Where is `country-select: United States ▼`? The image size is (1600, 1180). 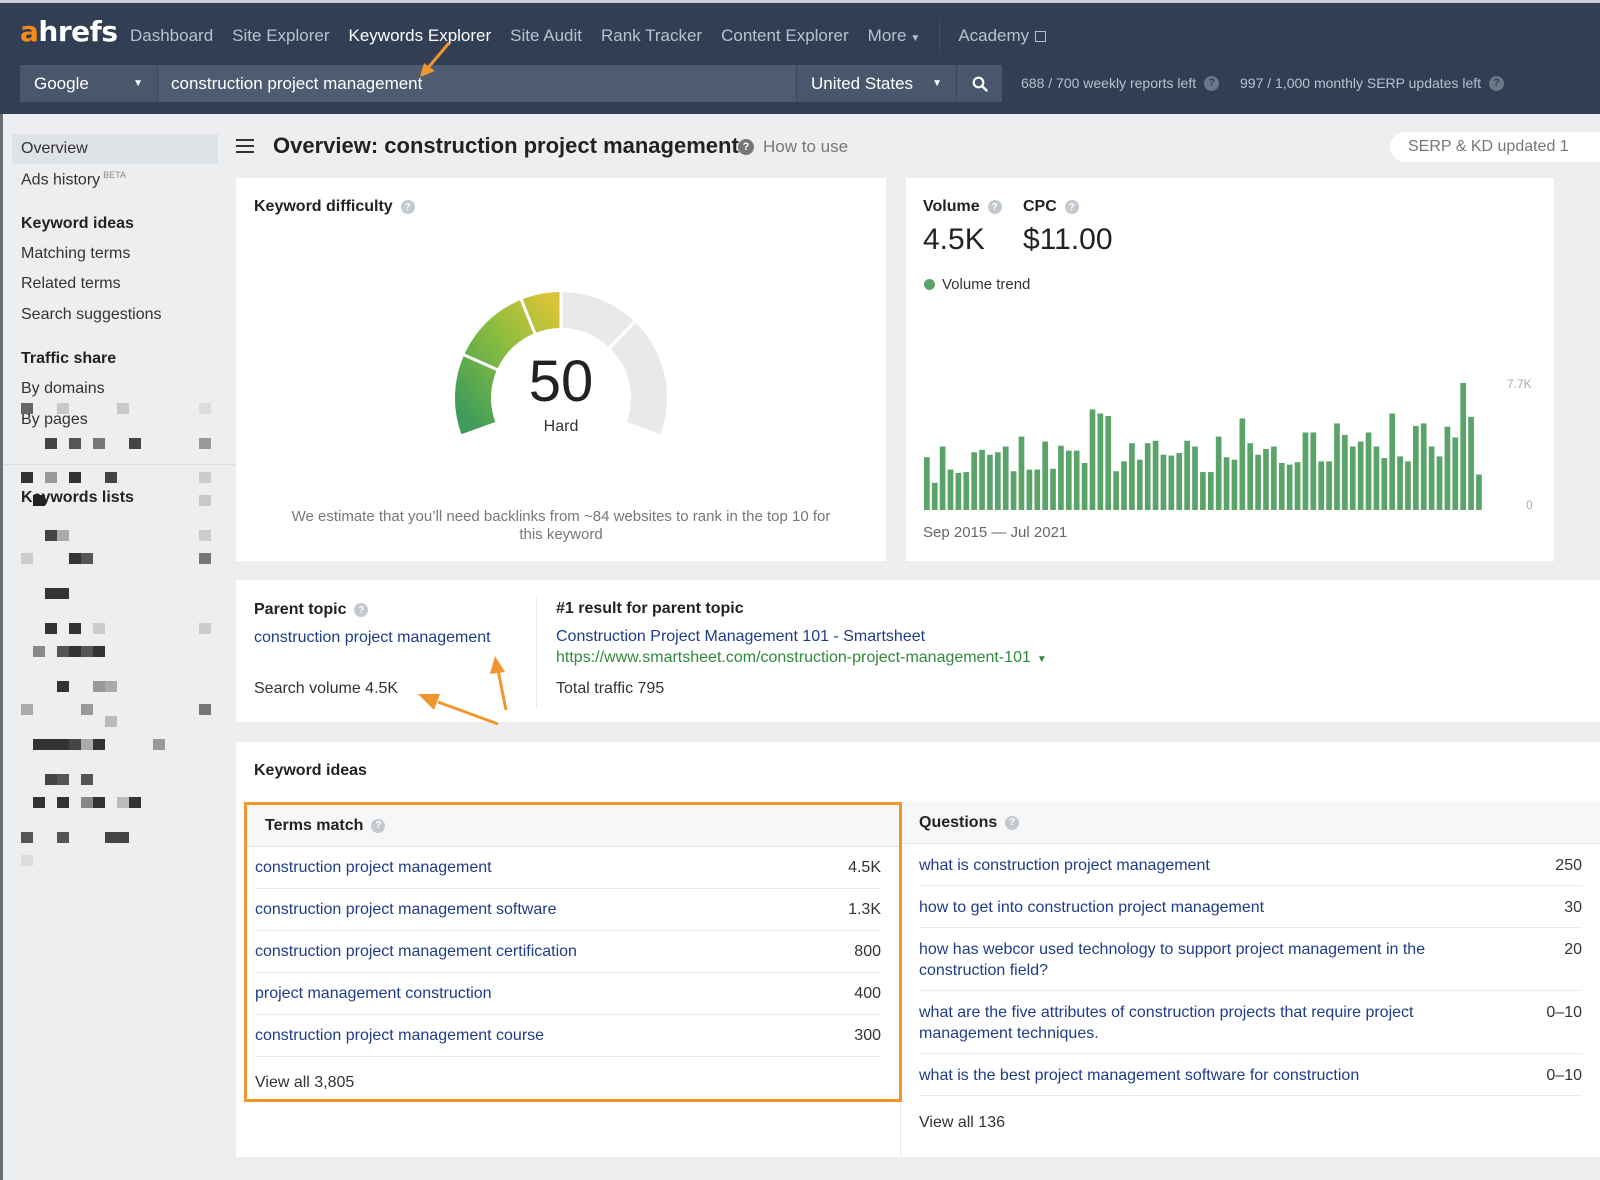
country-select: United States ▼ is located at coordinates (876, 83).